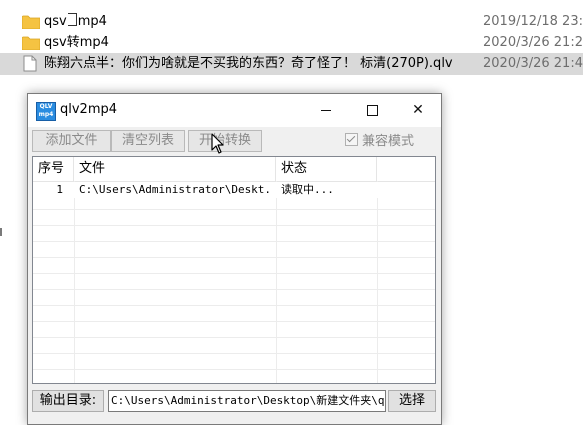 Image resolution: width=583 pixels, height=425 pixels. What do you see at coordinates (533, 63) in the screenshot?
I see `file-date: 2020/3/26 21:41` at bounding box center [533, 63].